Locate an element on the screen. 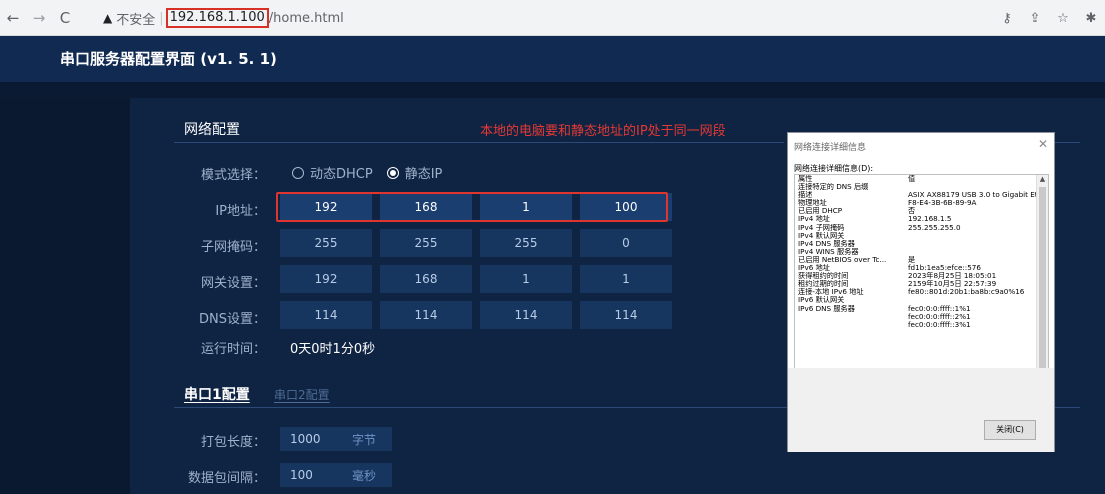  details-row: IPv4 WINS 服务器 is located at coordinates (916, 252).